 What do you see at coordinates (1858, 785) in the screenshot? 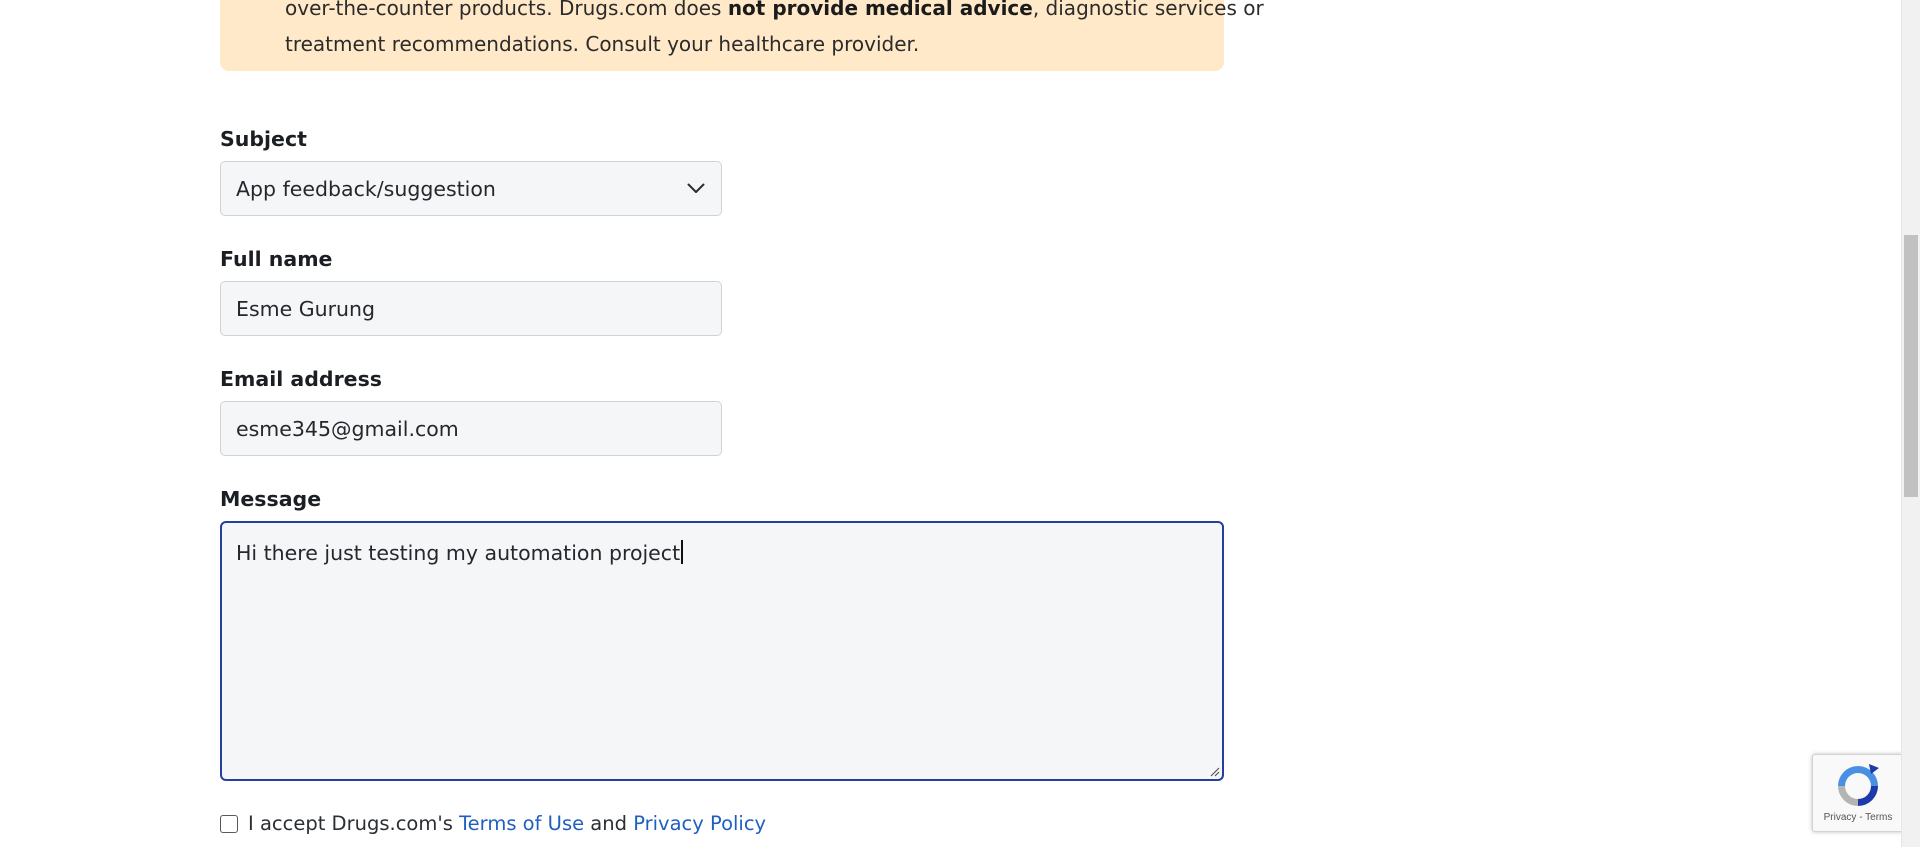
I see `recaptcha-logo-icon` at bounding box center [1858, 785].